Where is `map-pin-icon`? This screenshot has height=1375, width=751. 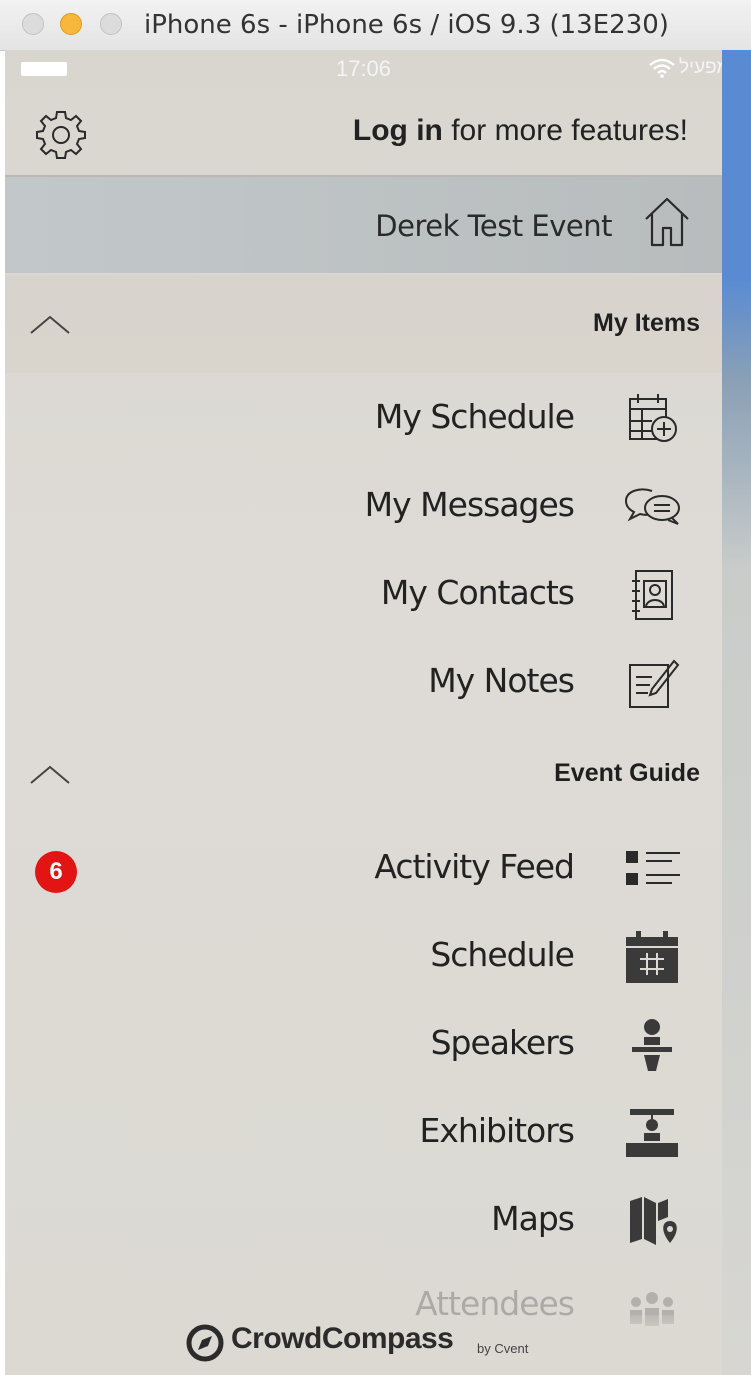
map-pin-icon is located at coordinates (653, 1221).